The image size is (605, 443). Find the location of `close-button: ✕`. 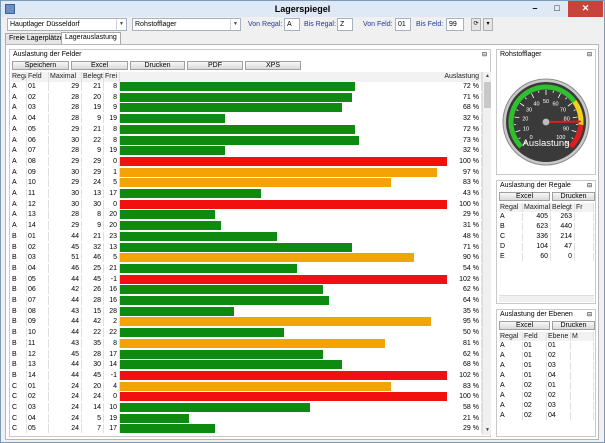

close-button: ✕ is located at coordinates (585, 9).